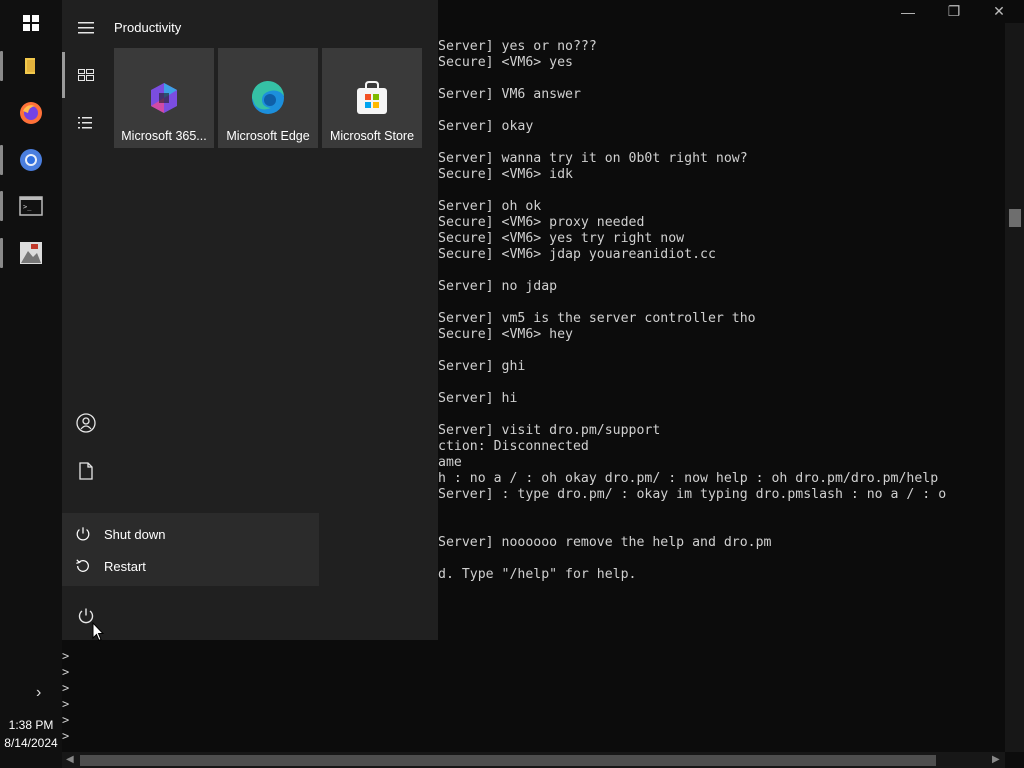 The height and width of the screenshot is (768, 1024). Describe the element at coordinates (86, 471) in the screenshot. I see `documents-button` at that location.